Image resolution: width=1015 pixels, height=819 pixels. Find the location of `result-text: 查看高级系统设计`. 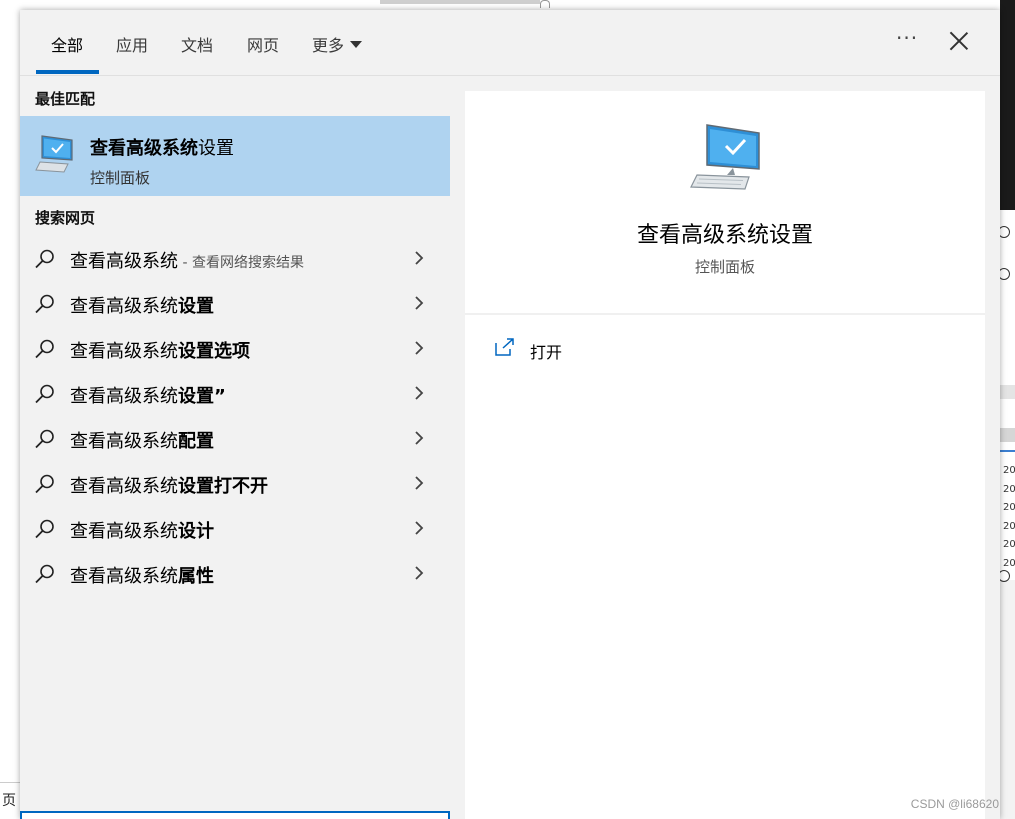

result-text: 查看高级系统设计 is located at coordinates (142, 530).